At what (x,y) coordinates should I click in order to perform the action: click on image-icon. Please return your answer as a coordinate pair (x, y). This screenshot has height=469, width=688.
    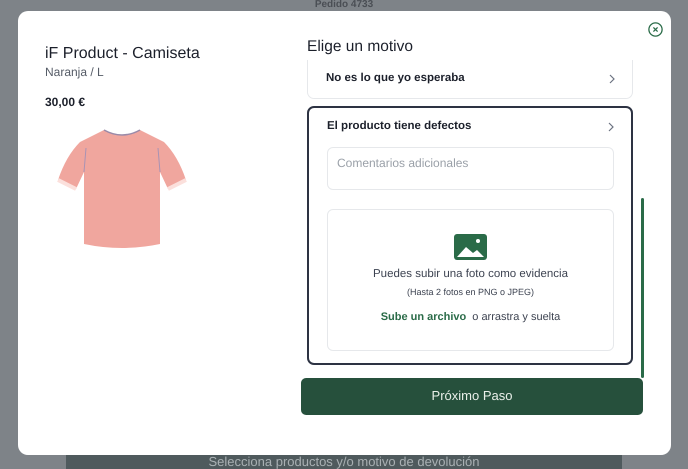
    Looking at the image, I should click on (470, 247).